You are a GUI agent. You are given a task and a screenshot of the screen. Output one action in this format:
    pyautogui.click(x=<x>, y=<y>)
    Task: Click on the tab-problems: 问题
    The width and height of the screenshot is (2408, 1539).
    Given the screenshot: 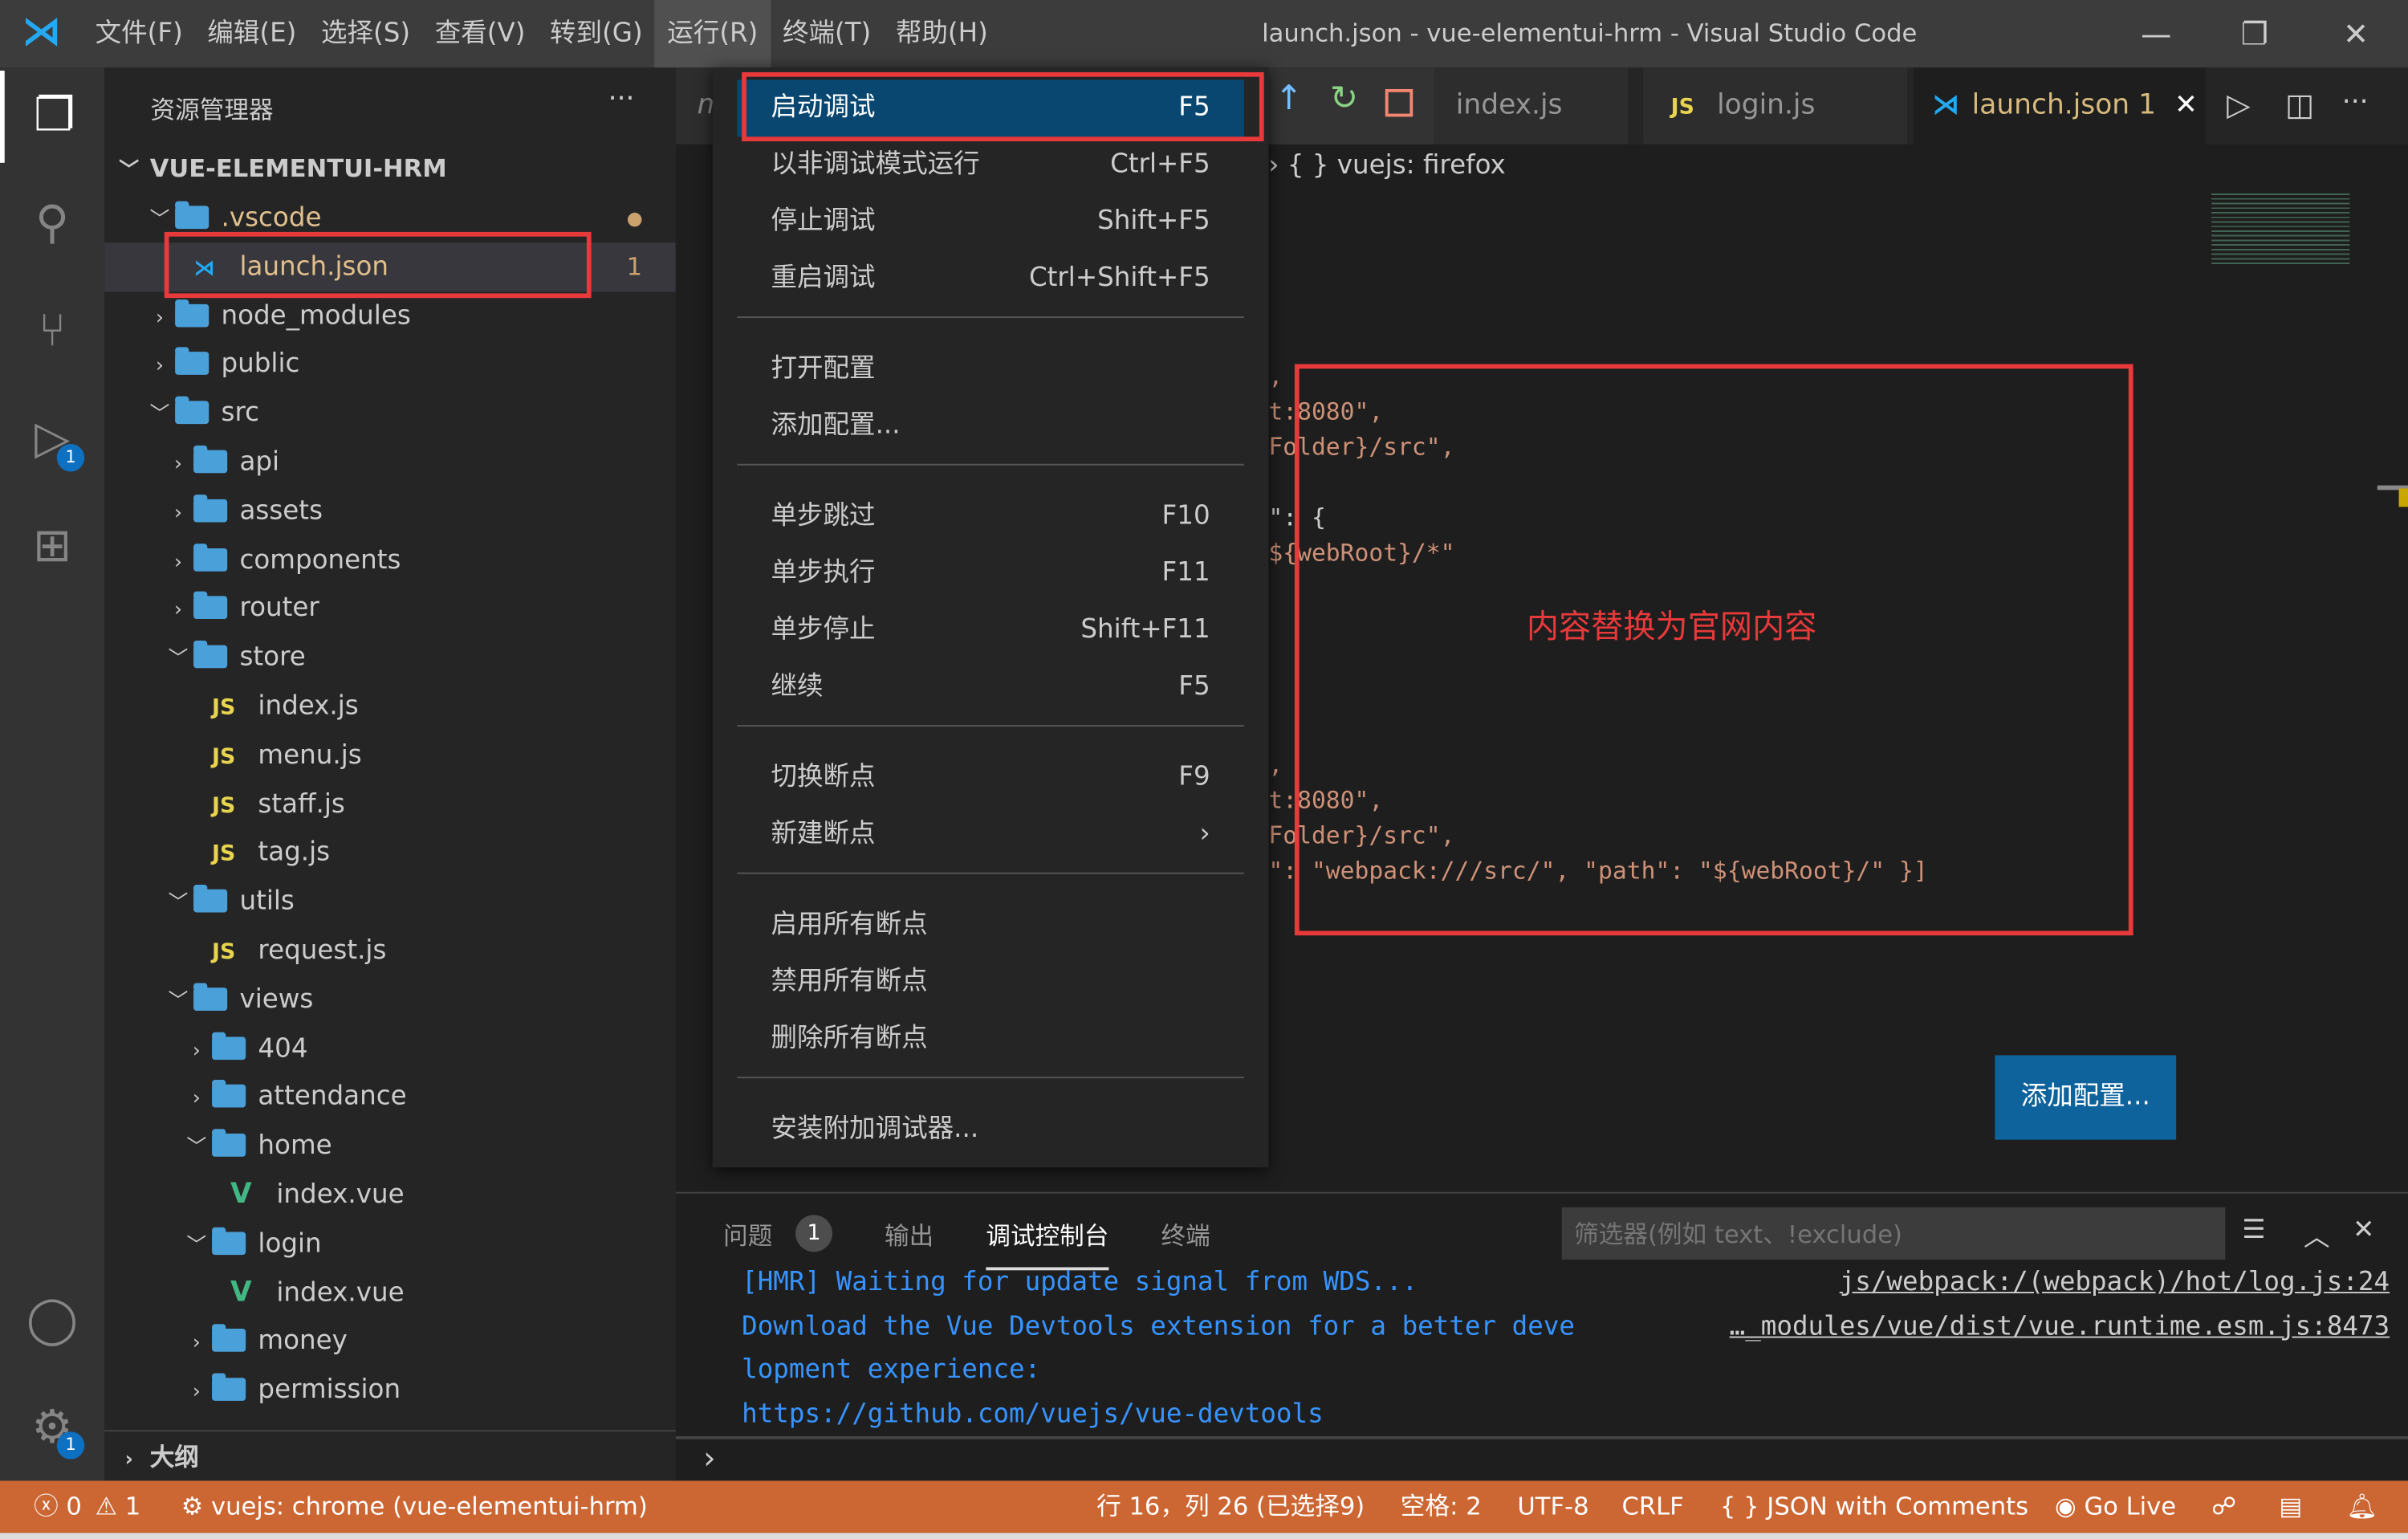 What is the action you would take?
    pyautogui.click(x=747, y=1233)
    